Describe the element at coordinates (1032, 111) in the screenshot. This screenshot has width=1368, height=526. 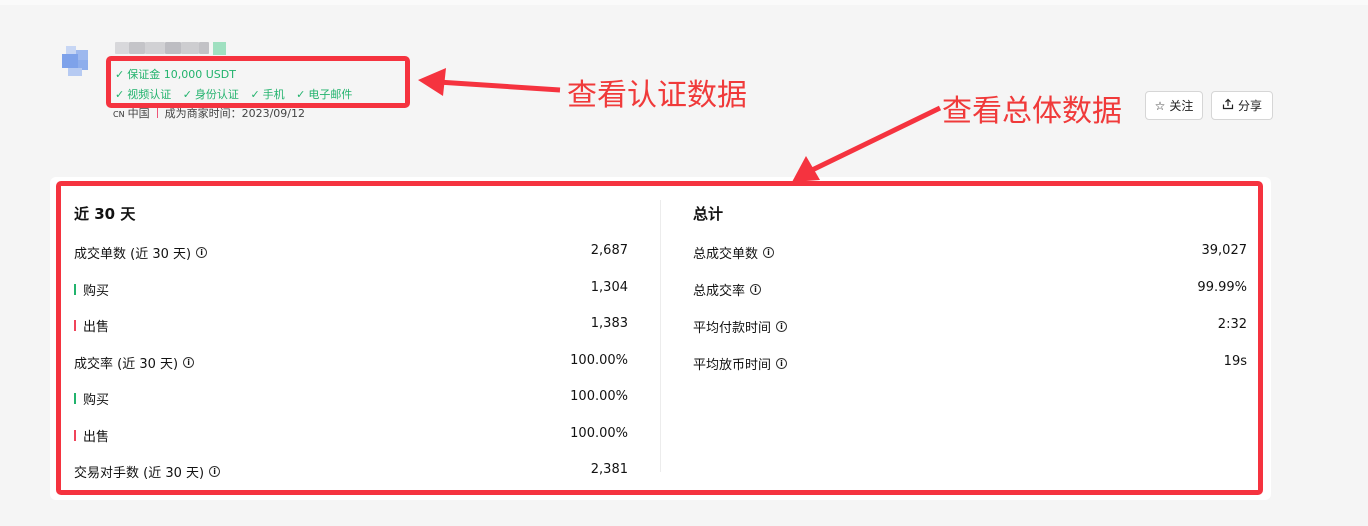
I see `annotation-stats-note: 查看总体数据` at that location.